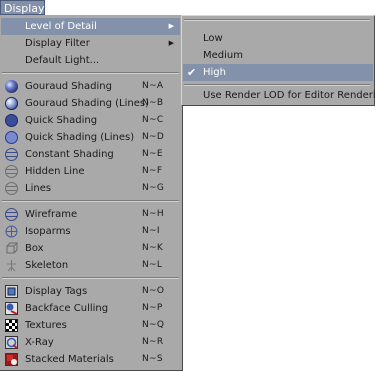 The width and height of the screenshot is (375, 372). What do you see at coordinates (152, 359) in the screenshot?
I see `menu-item-shortcut: N~S` at bounding box center [152, 359].